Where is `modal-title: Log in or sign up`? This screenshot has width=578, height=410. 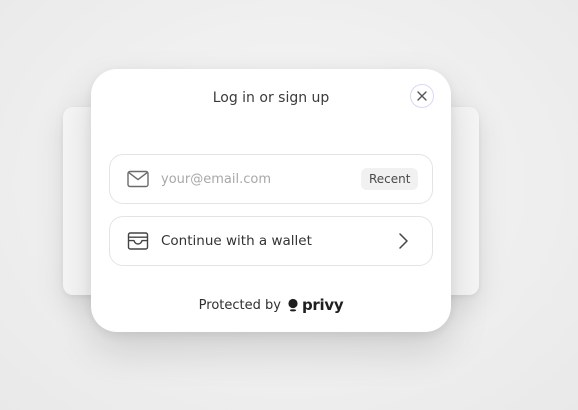 modal-title: Log in or sign up is located at coordinates (271, 98).